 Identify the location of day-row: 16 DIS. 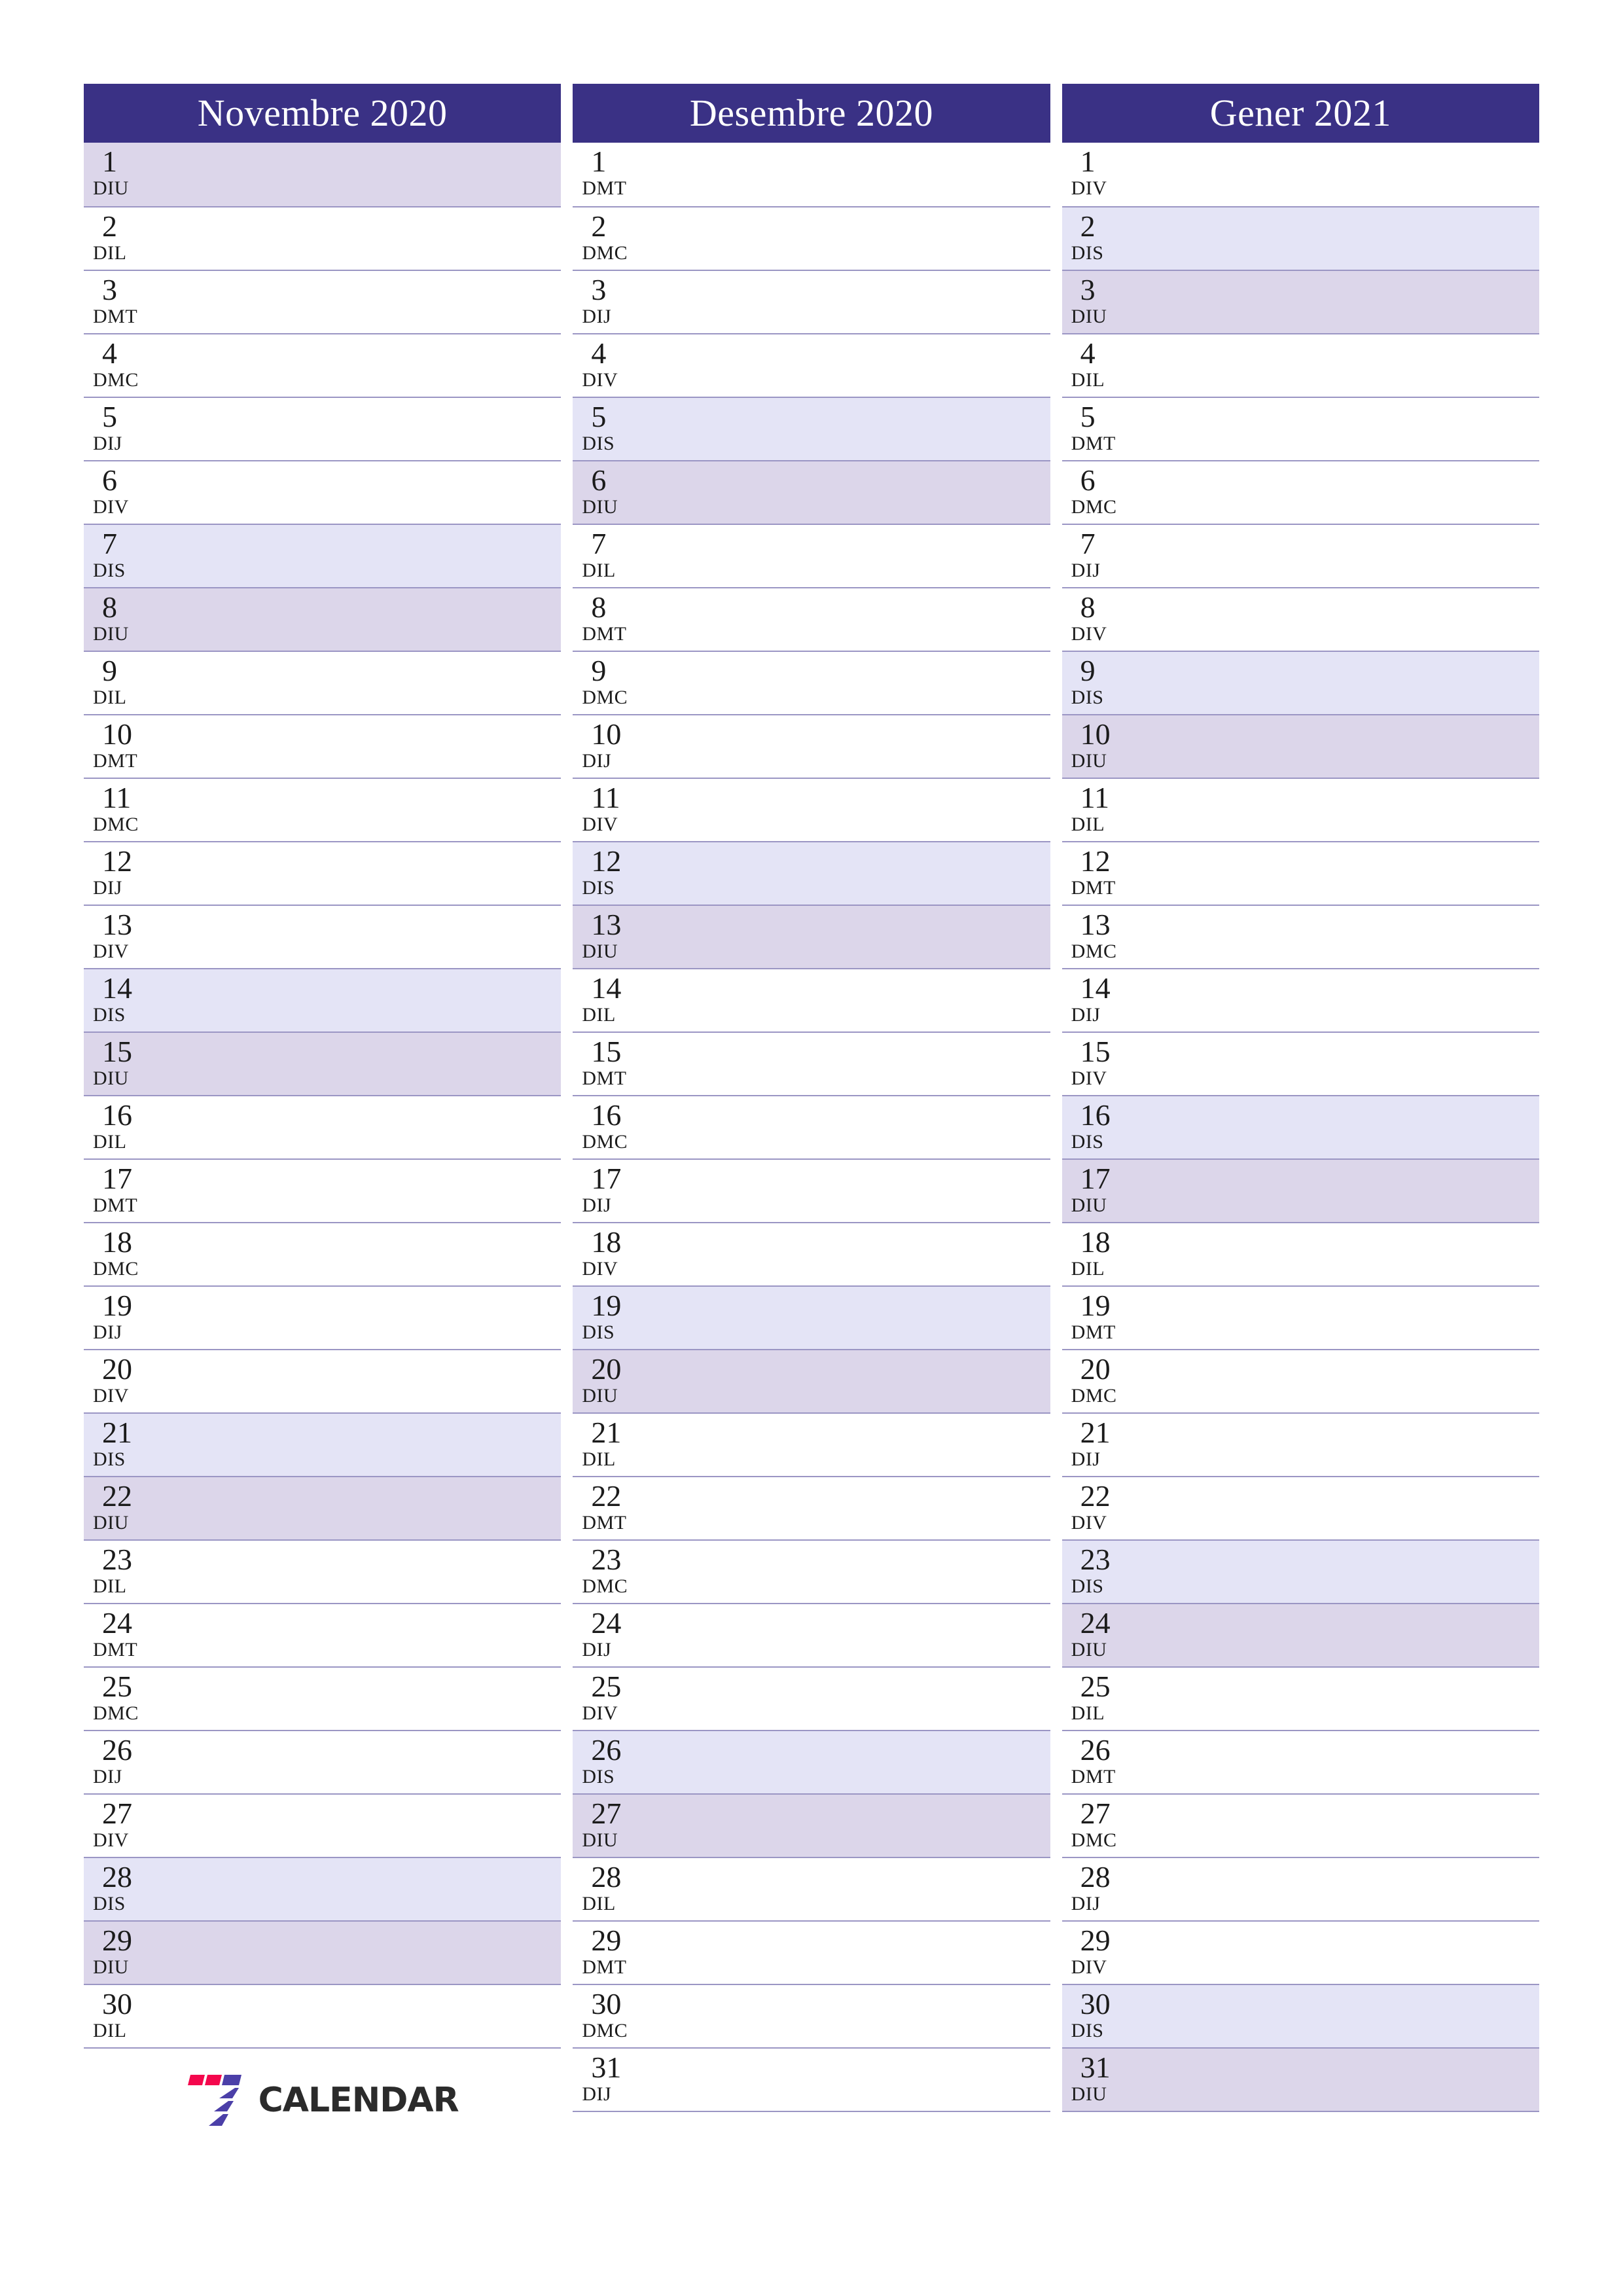
(1300, 1126).